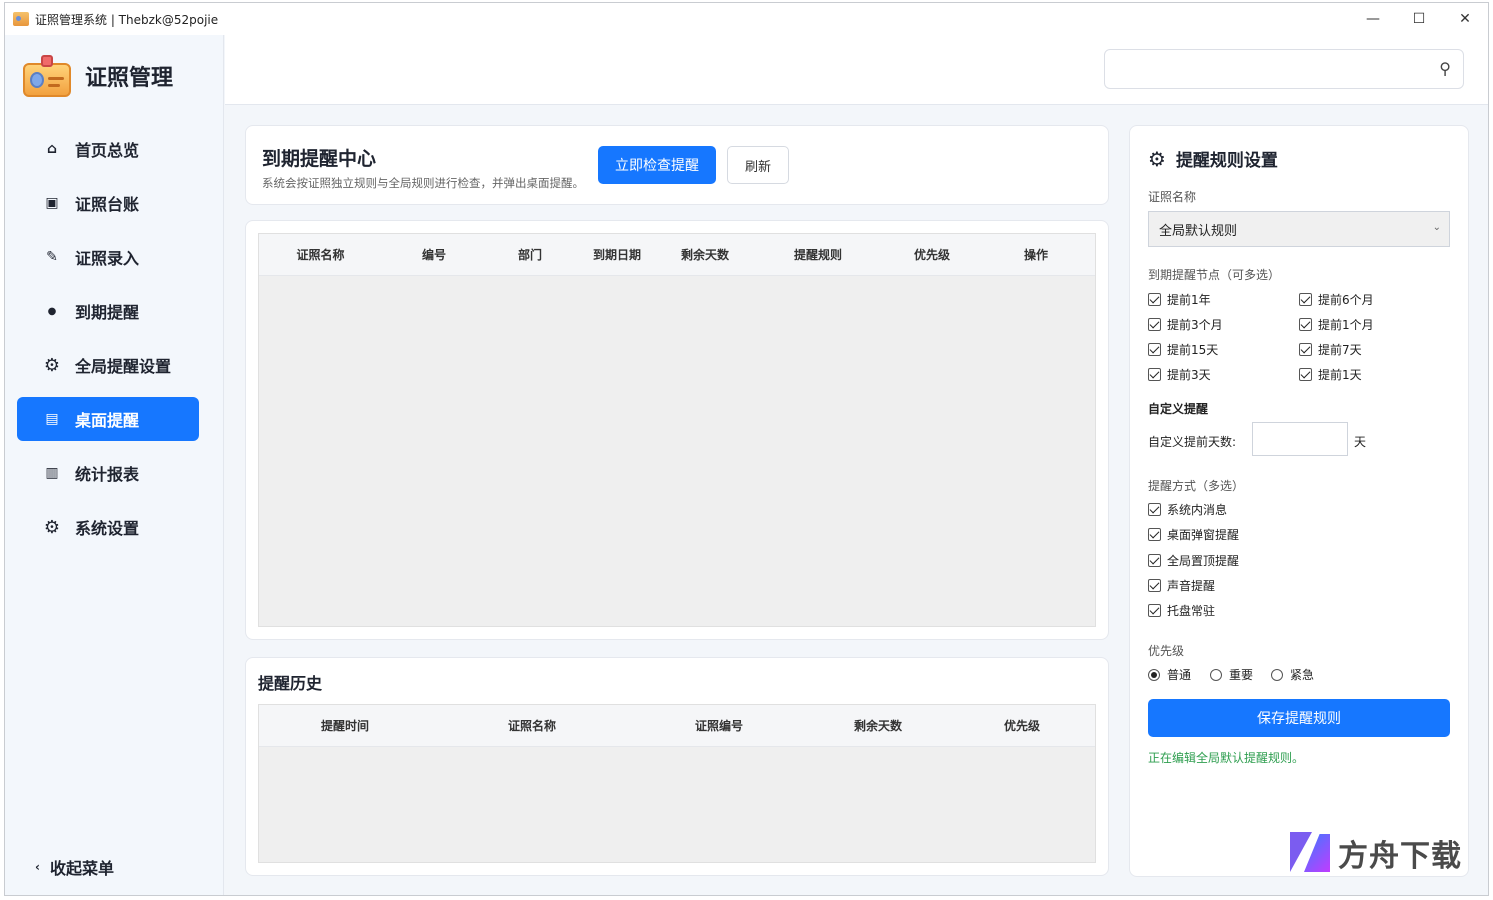 This screenshot has height=900, width=1493. What do you see at coordinates (1185, 324) in the screenshot?
I see `node-checkbox: 提前3个月` at bounding box center [1185, 324].